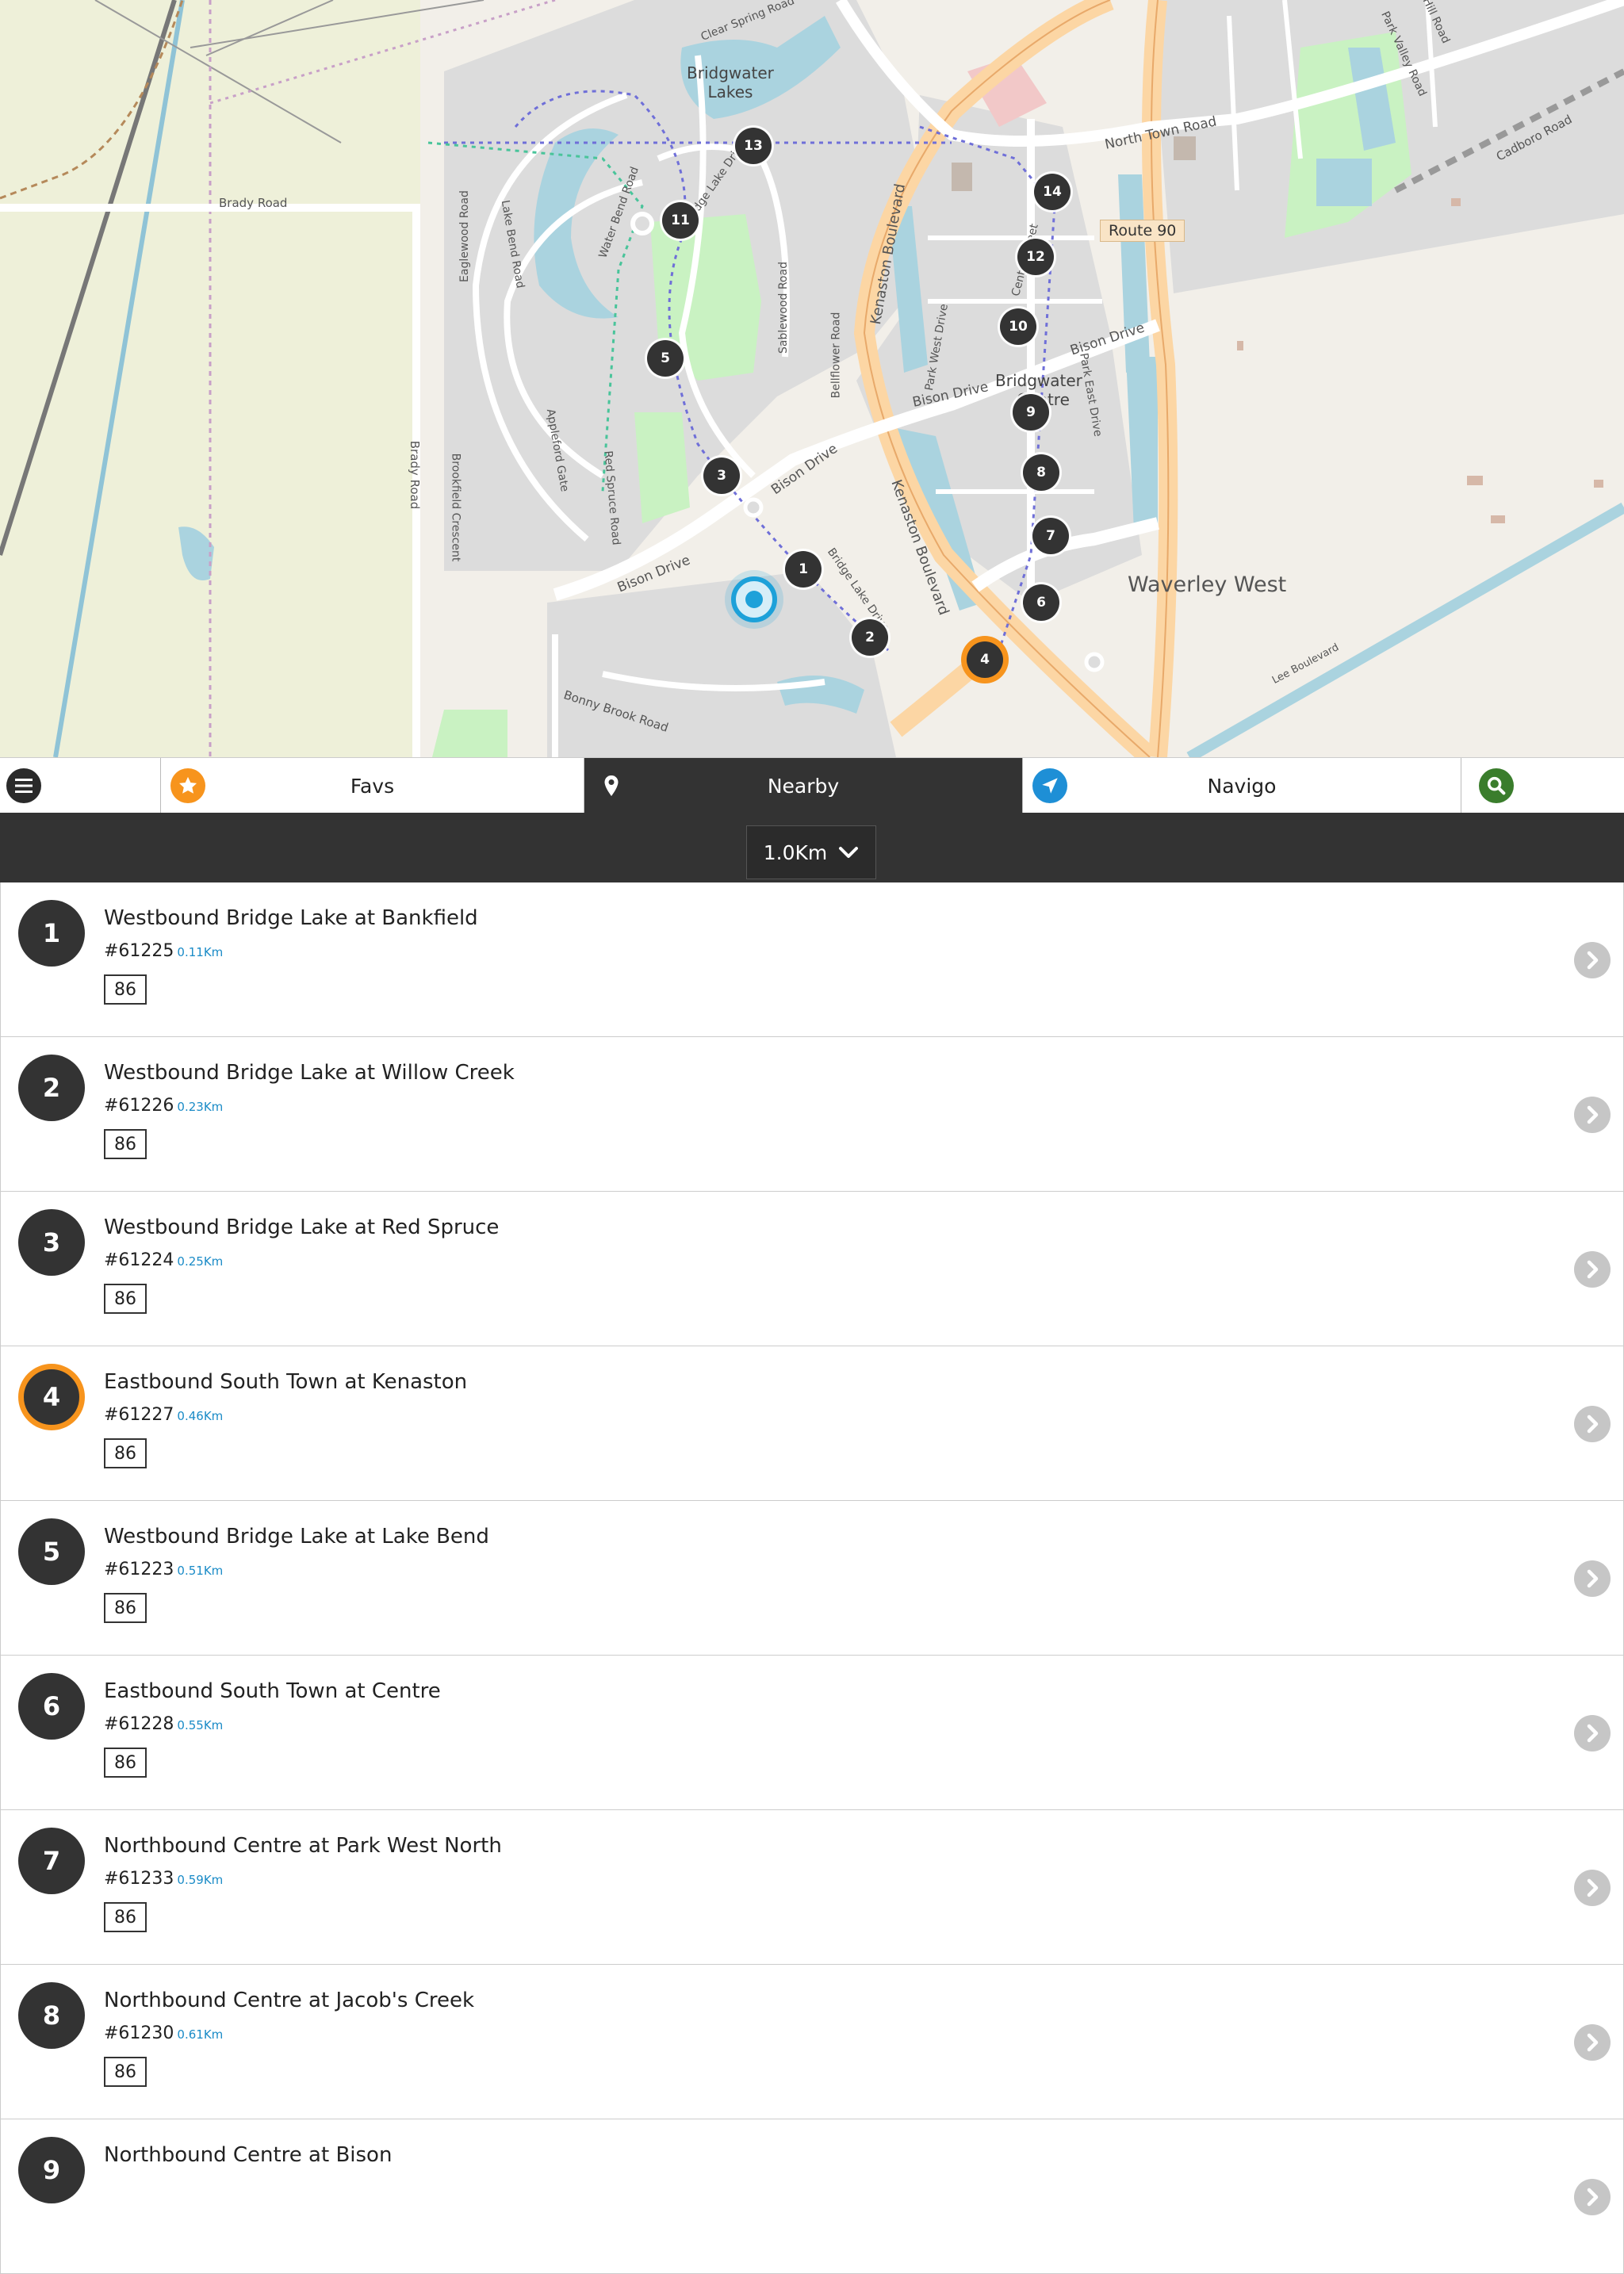  I want to click on distance-filter-bar: 1.0Km, so click(812, 847).